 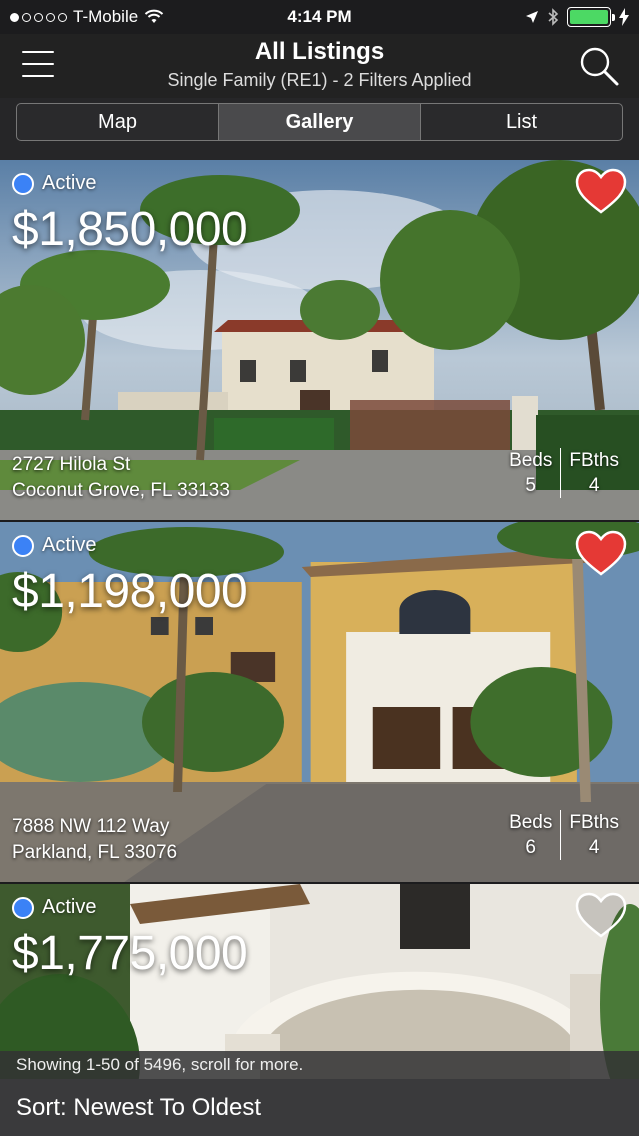 What do you see at coordinates (121, 478) in the screenshot?
I see `listing-address: 2727 Hilola St Coconut Grove, FL 33133` at bounding box center [121, 478].